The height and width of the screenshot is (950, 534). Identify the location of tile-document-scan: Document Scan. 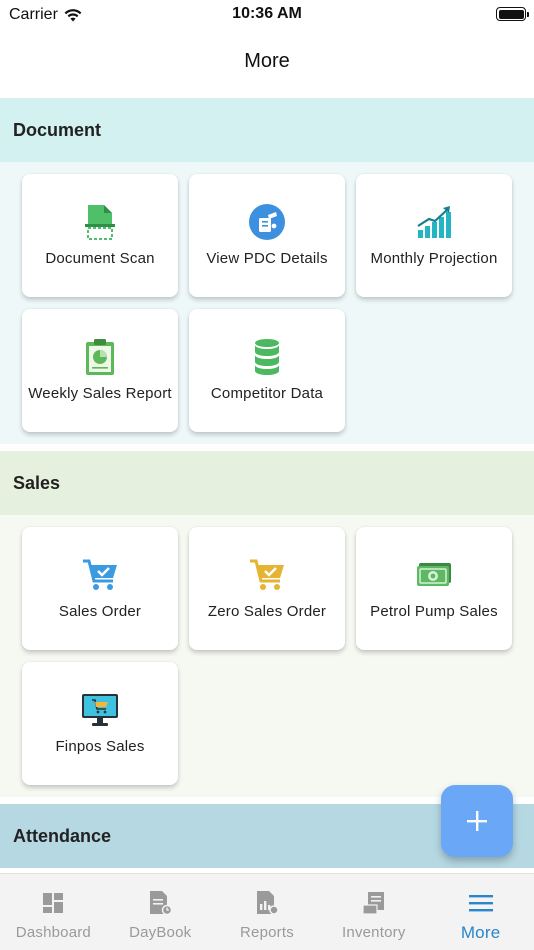
(100, 235).